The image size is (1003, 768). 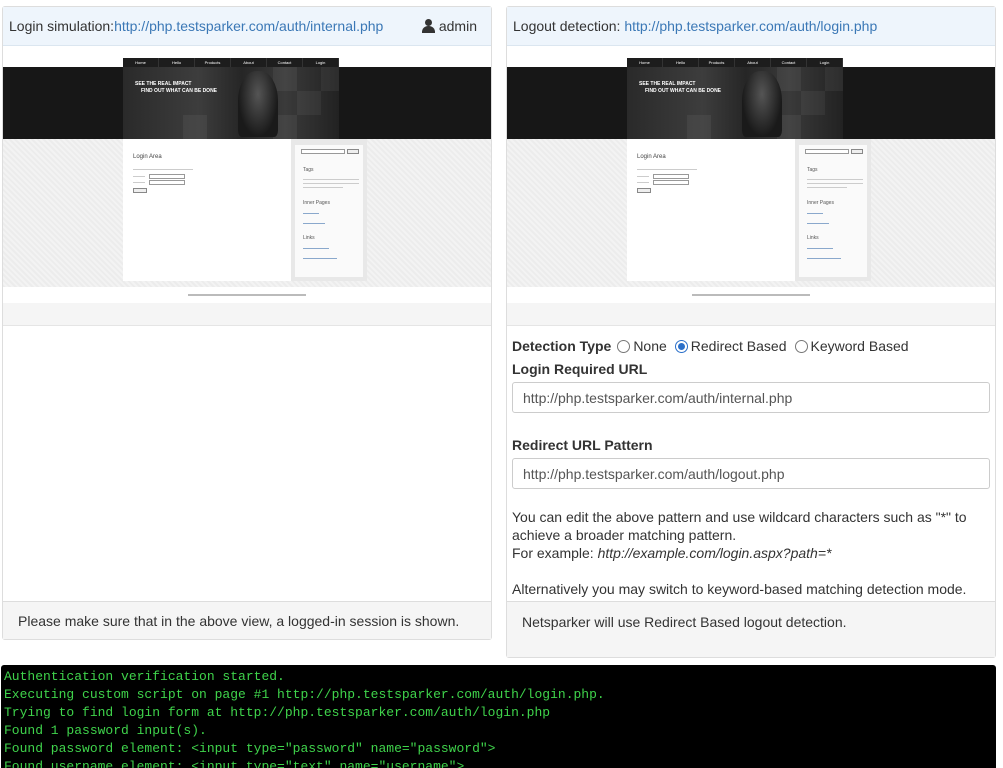 I want to click on detection-redirect-radio, so click(x=681, y=346).